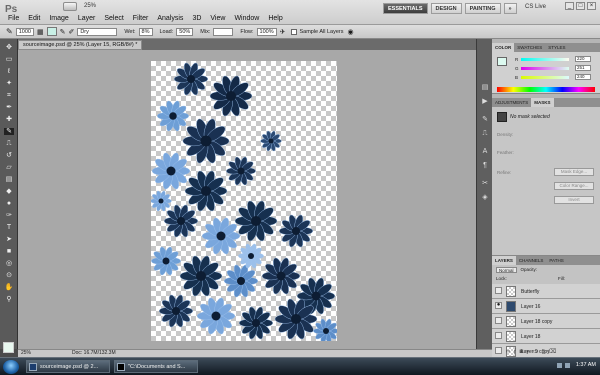 The image size is (600, 375). Describe the element at coordinates (485, 165) in the screenshot. I see `paragraph-panel-icon: ¶` at that location.